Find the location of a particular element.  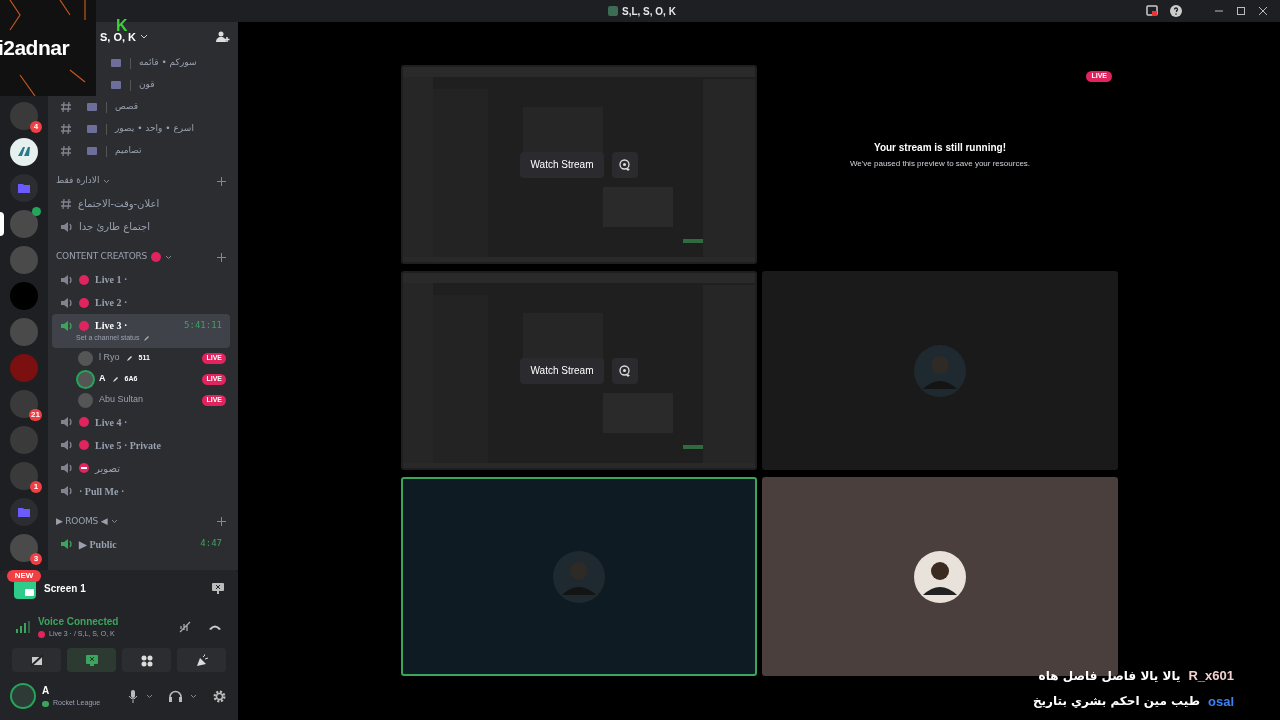

camera-button is located at coordinates (36, 660).